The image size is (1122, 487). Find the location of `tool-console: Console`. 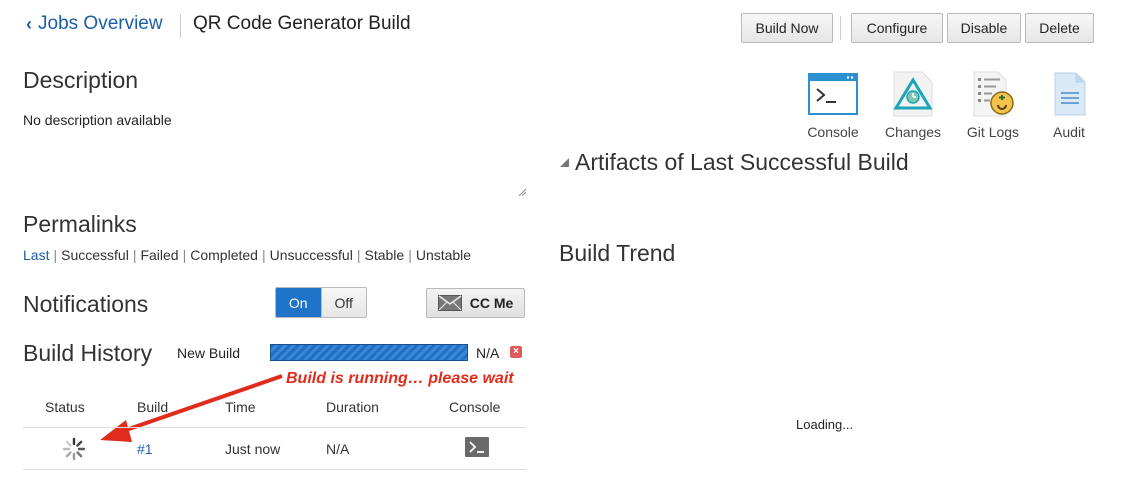

tool-console: Console is located at coordinates (833, 105).